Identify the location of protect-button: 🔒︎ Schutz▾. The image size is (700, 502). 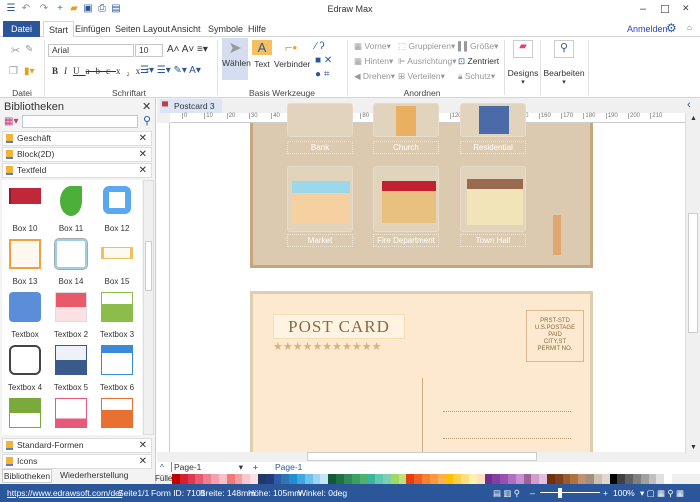
(476, 76).